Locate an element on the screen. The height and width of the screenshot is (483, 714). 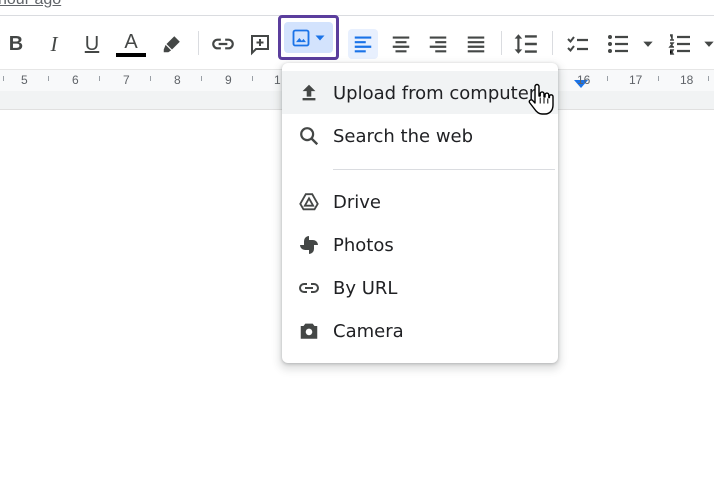
align-right-icon is located at coordinates (438, 44).